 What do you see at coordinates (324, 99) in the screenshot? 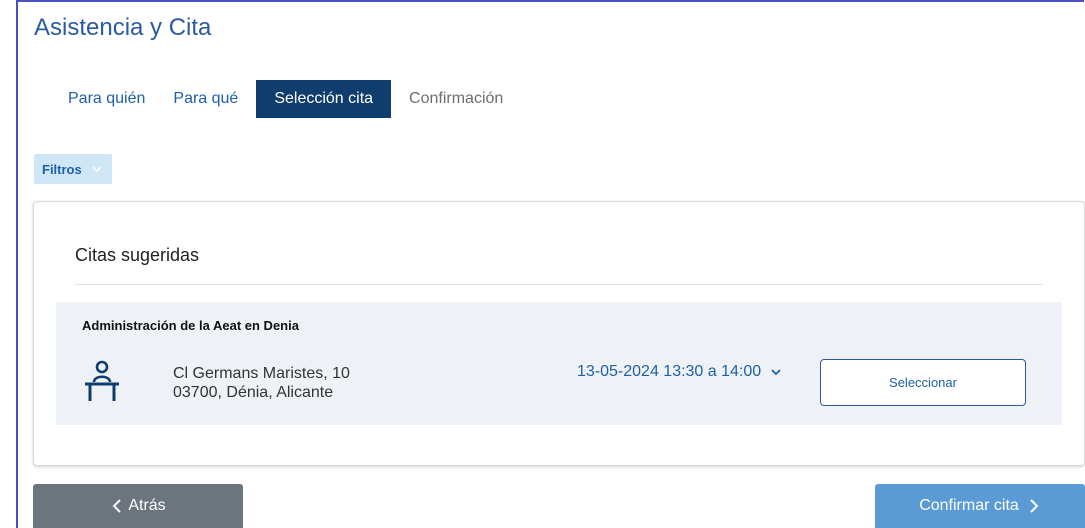
I see `tab-seleccion-cita: Selección cita` at bounding box center [324, 99].